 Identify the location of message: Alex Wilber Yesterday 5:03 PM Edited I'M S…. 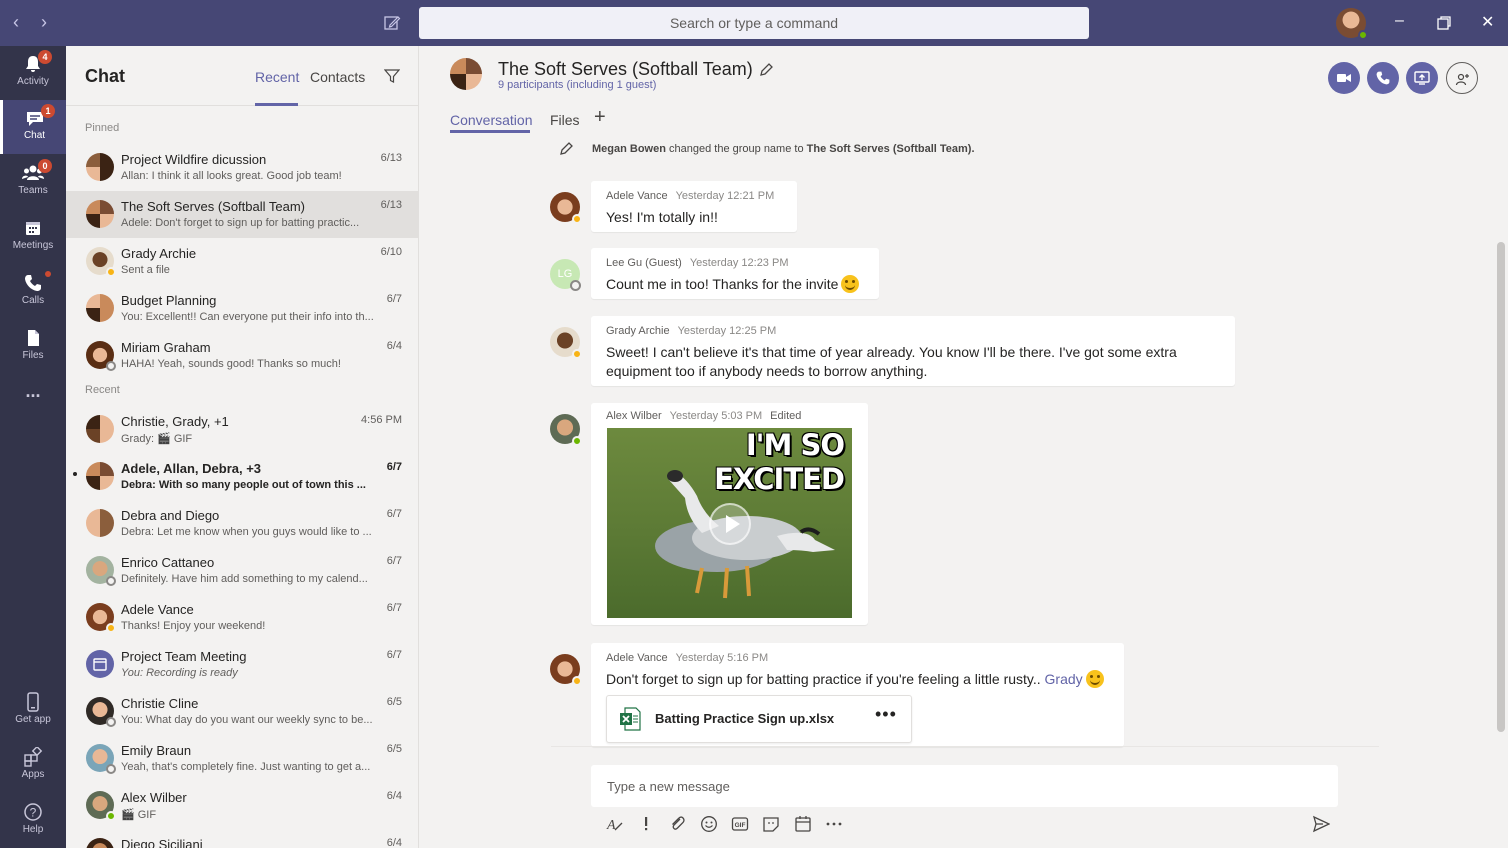
(729, 514).